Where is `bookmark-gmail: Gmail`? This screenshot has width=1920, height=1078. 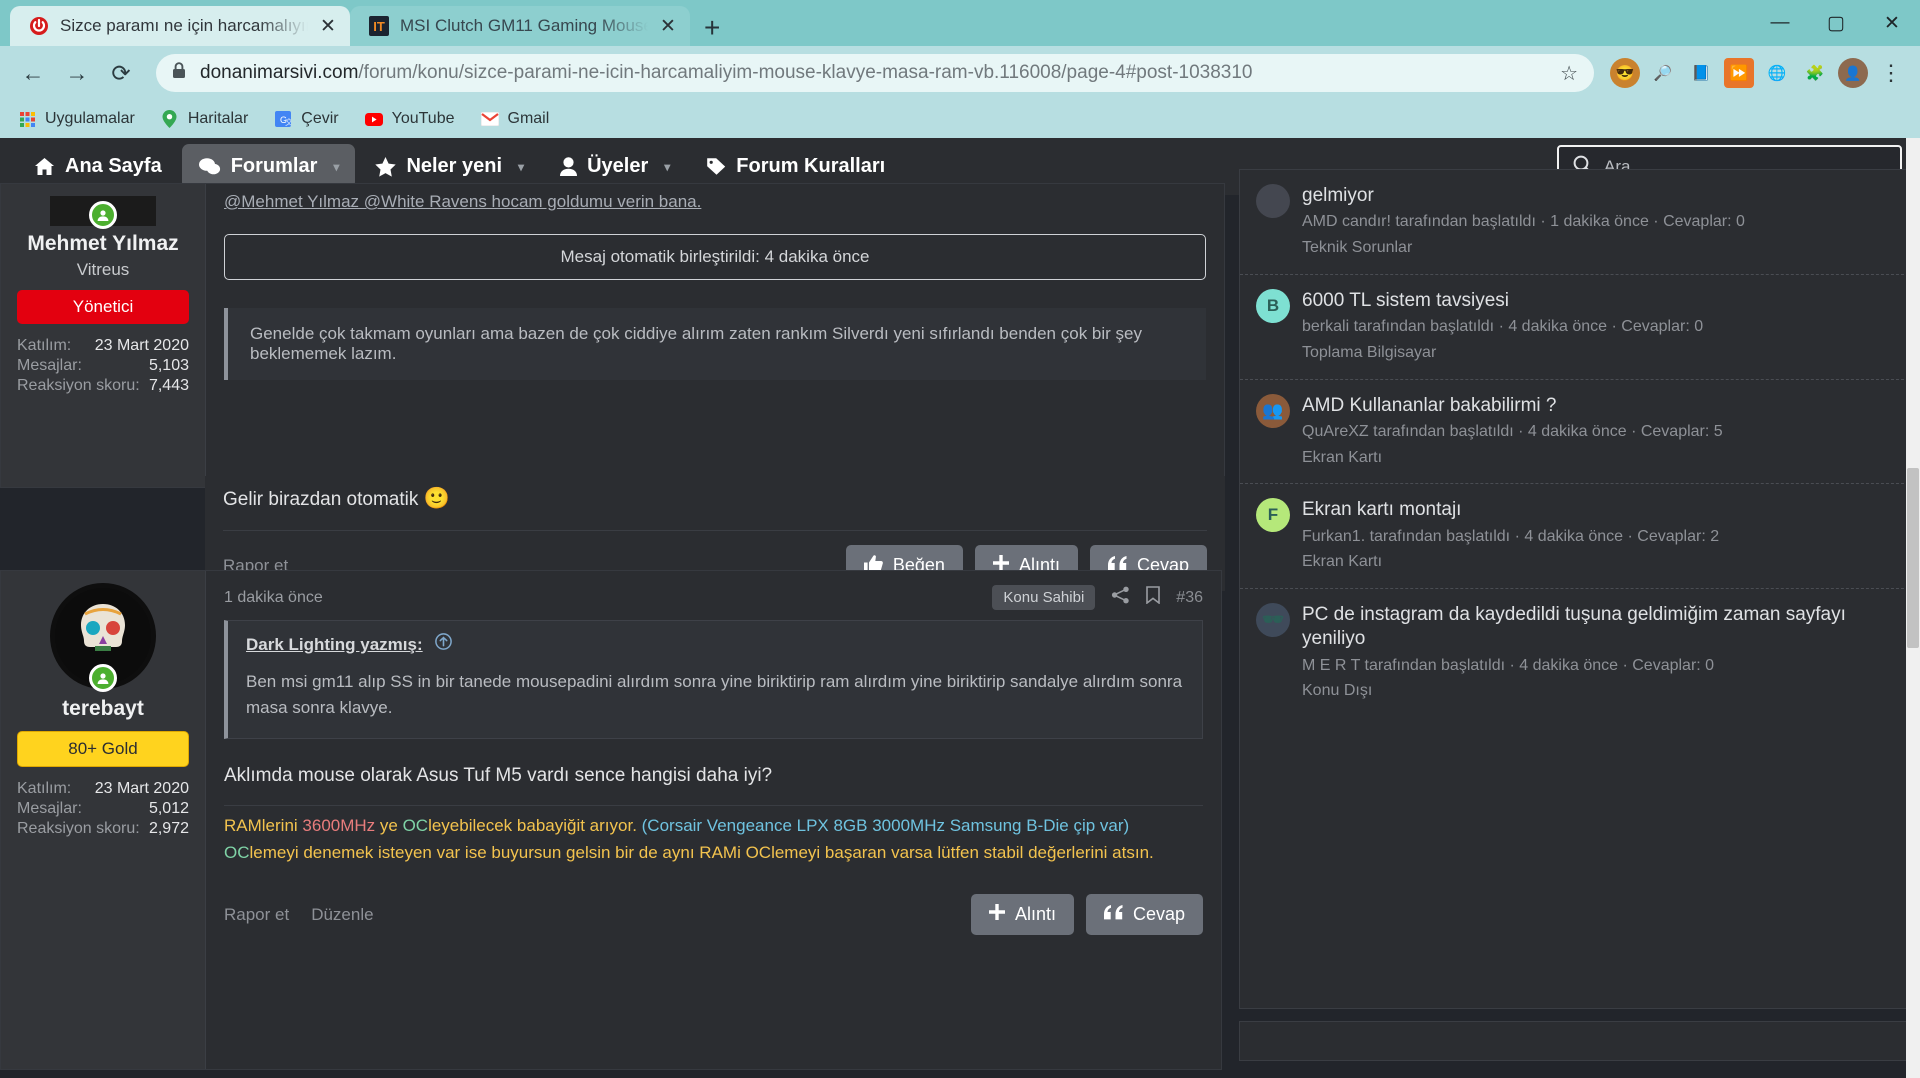 bookmark-gmail: Gmail is located at coordinates (514, 119).